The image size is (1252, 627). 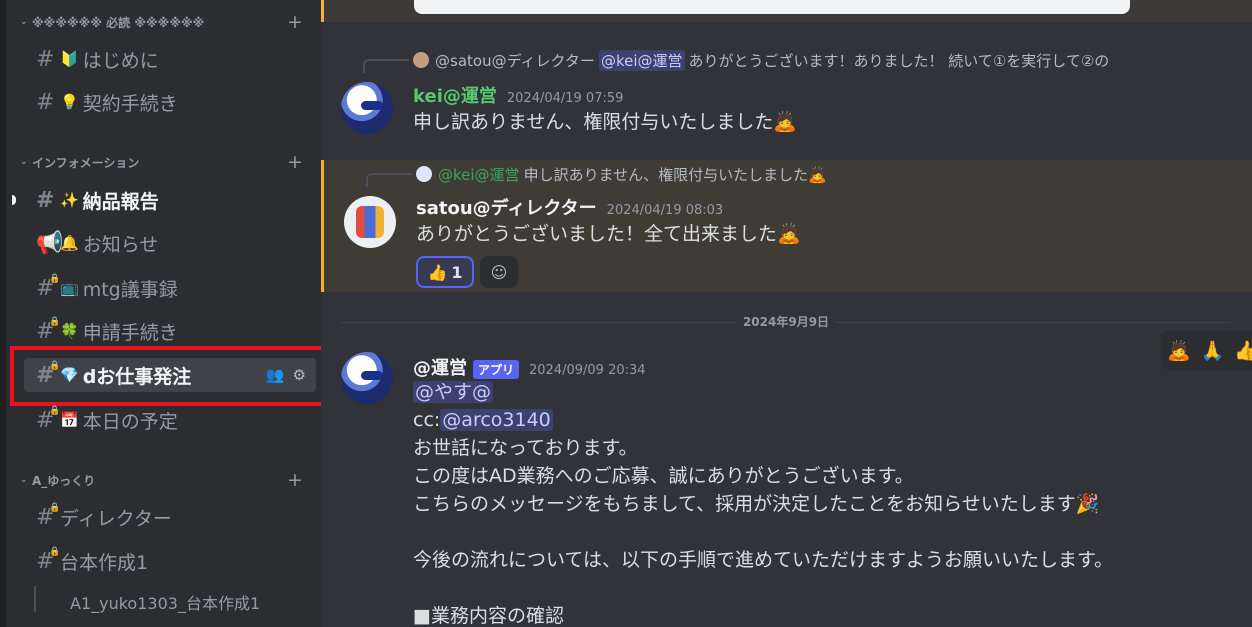 I want to click on cc-line: cc: @arco3140, so click(x=763, y=420).